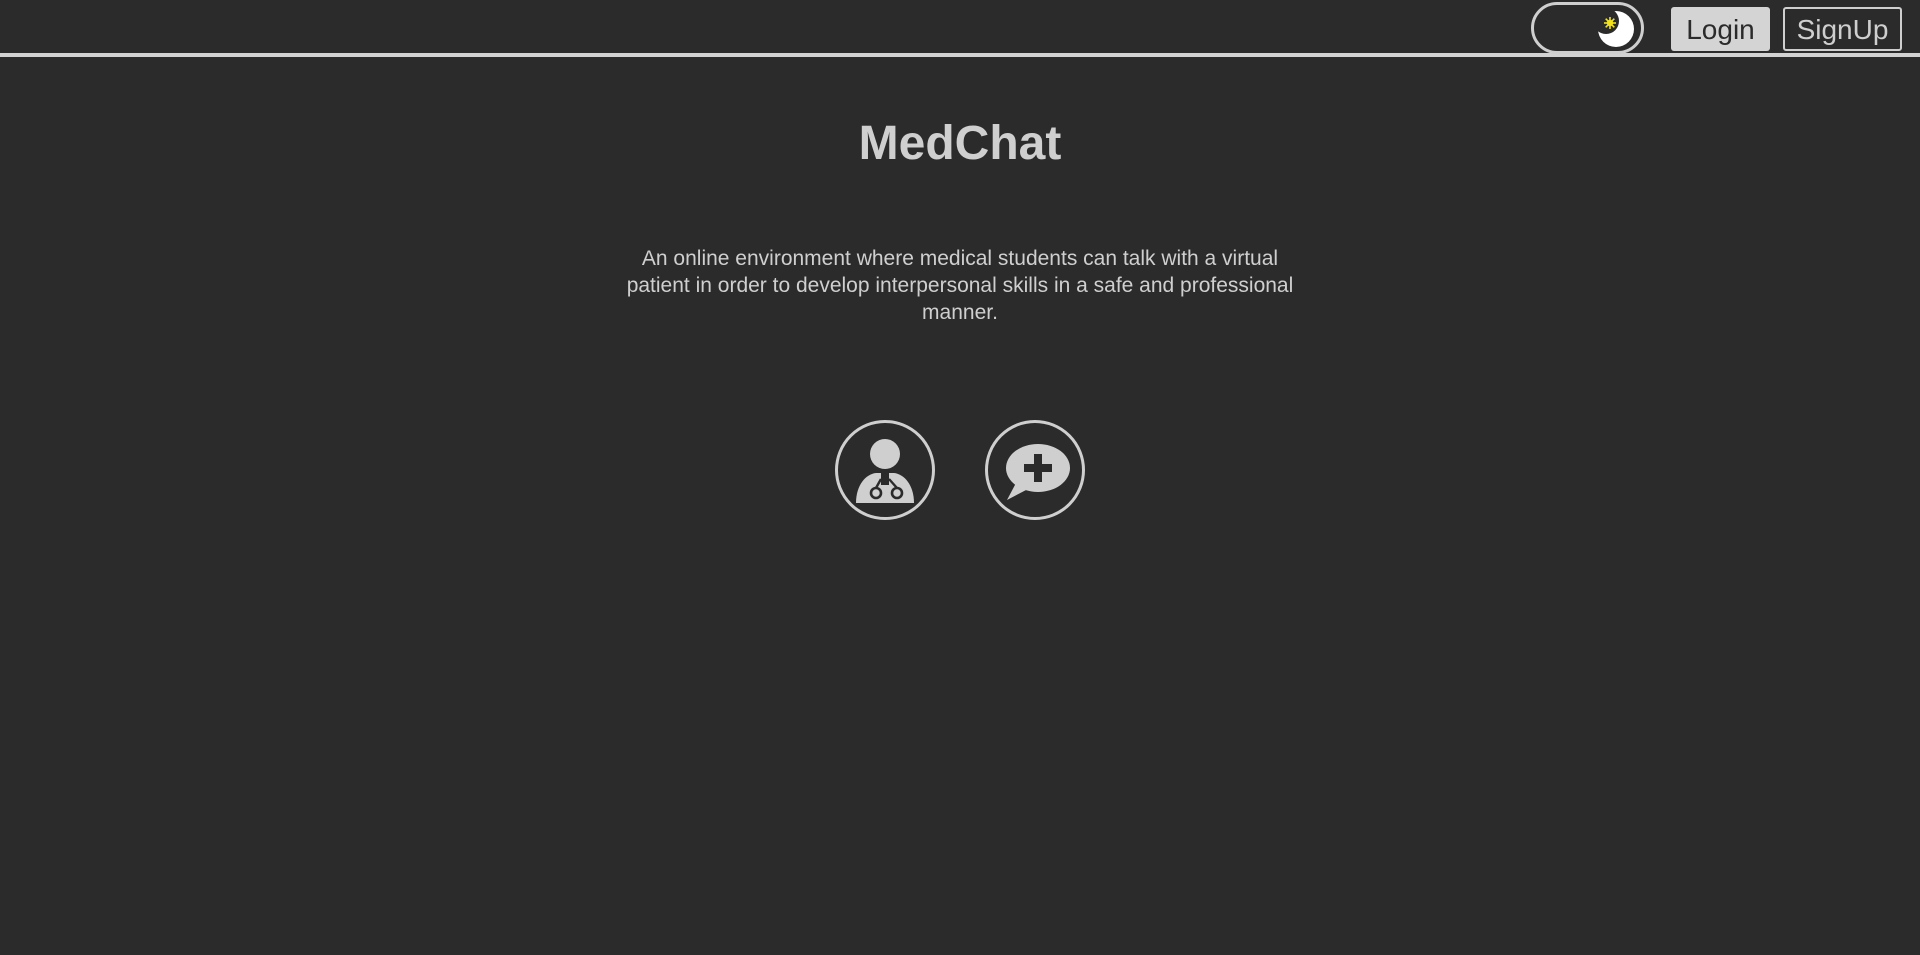 This screenshot has height=955, width=1920. Describe the element at coordinates (1720, 29) in the screenshot. I see `login-button: Login` at that location.